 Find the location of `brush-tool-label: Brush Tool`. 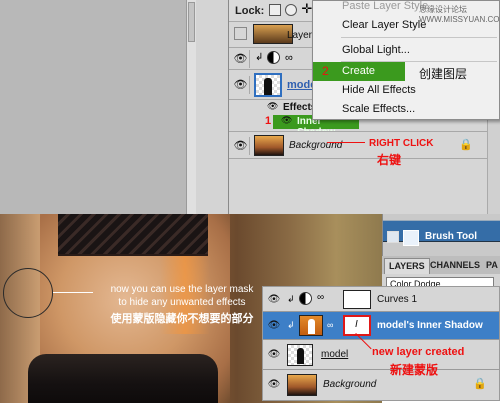

brush-tool-label: Brush Tool is located at coordinates (451, 236).